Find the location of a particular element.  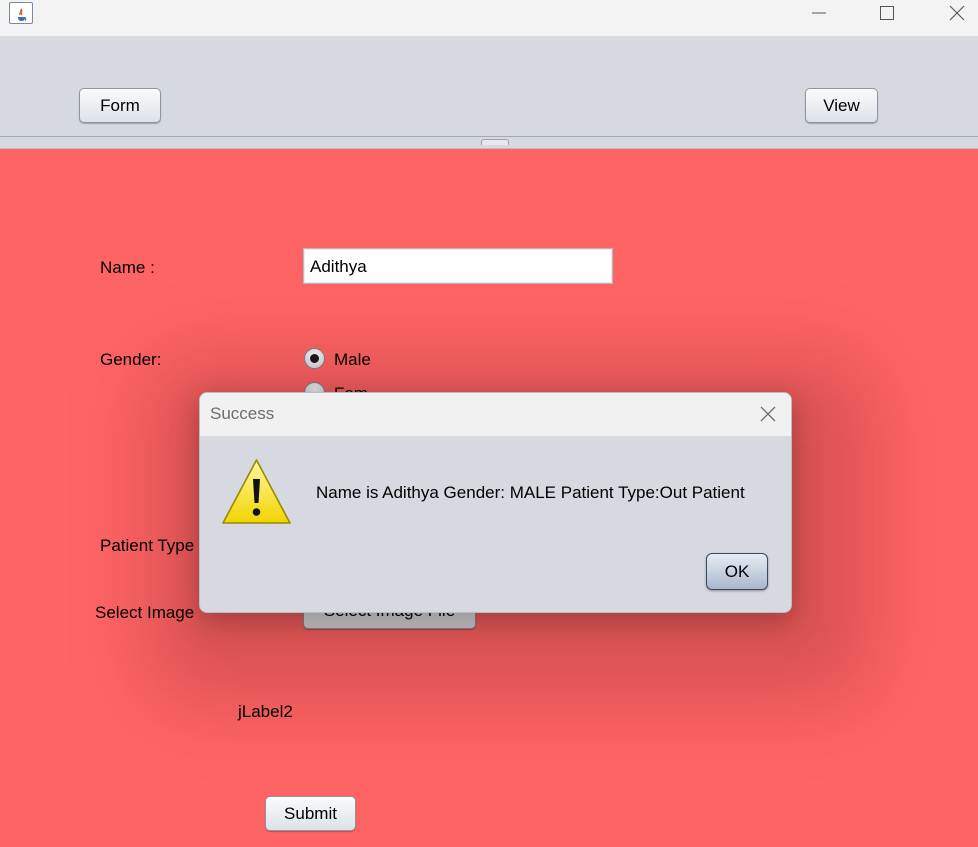

form-button: Form is located at coordinates (120, 105).